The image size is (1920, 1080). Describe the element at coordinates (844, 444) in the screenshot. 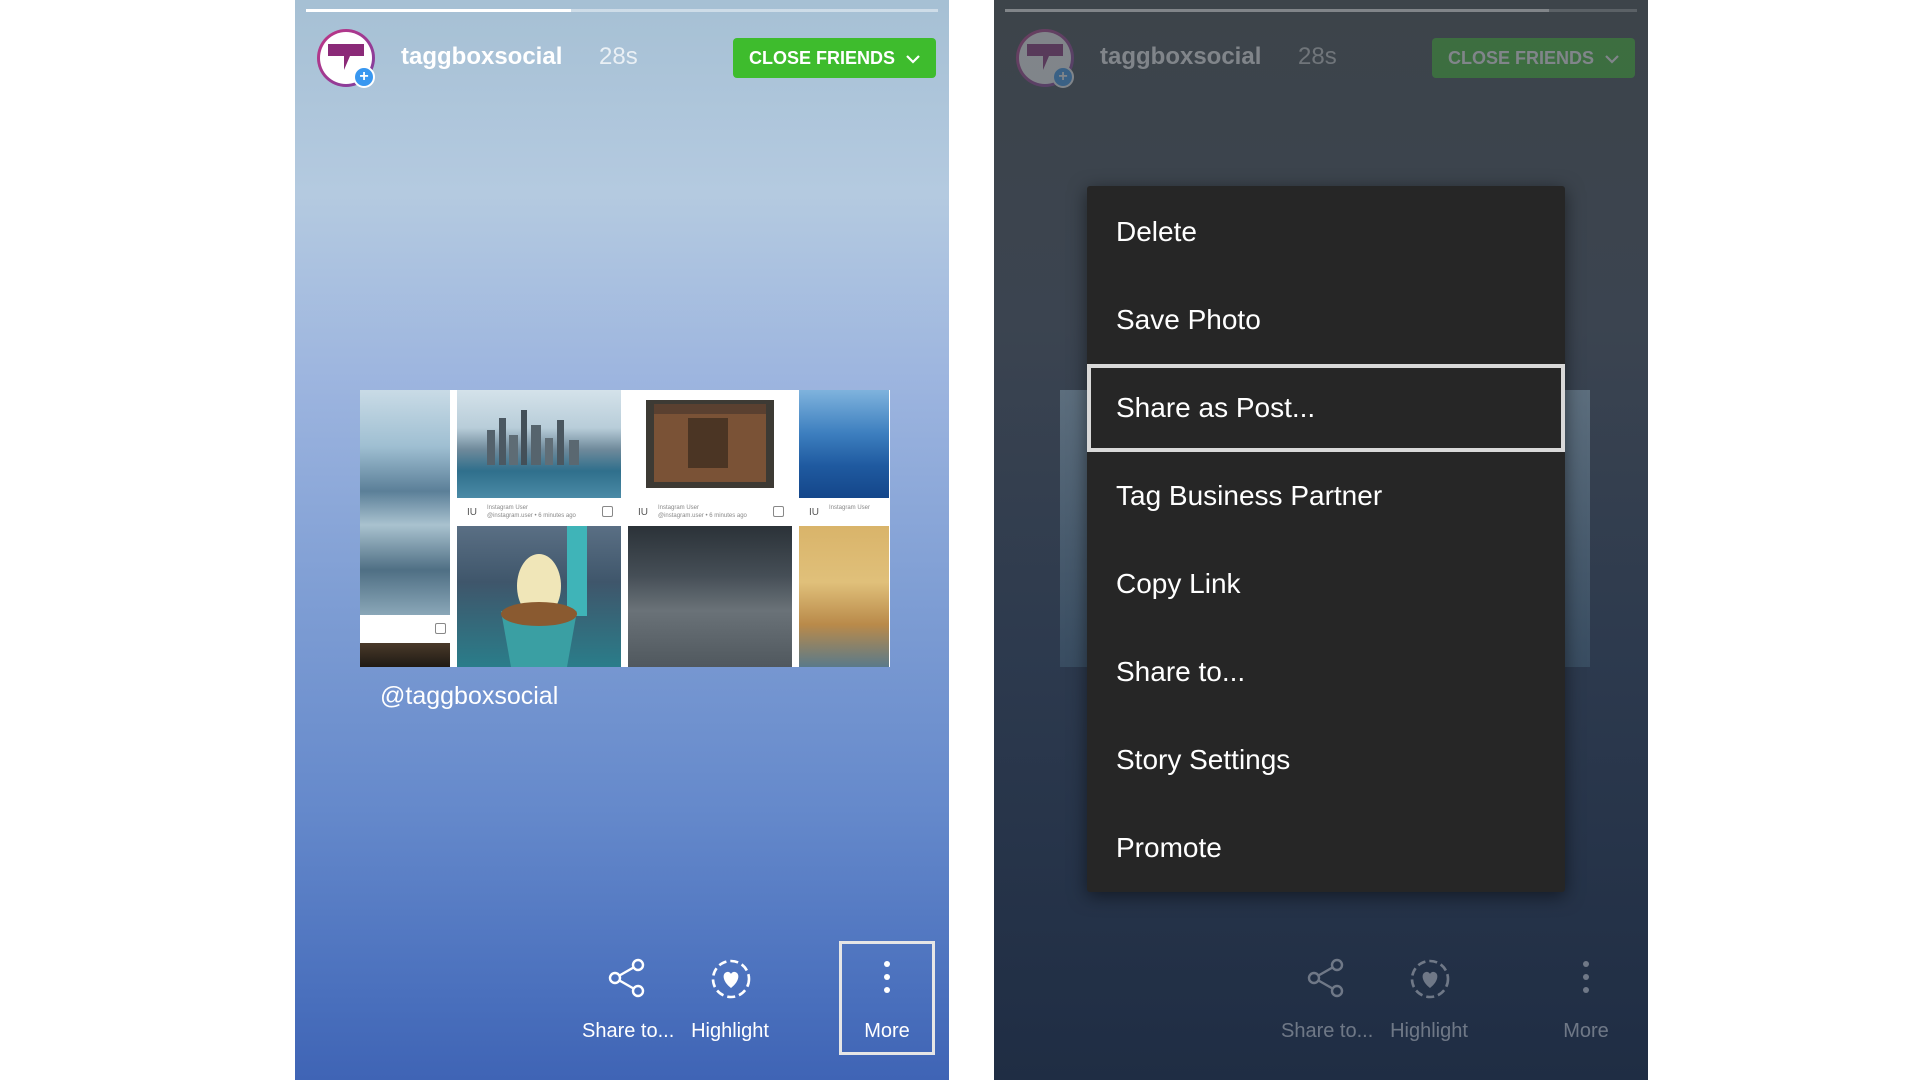

I see `collage-photo-coast` at that location.